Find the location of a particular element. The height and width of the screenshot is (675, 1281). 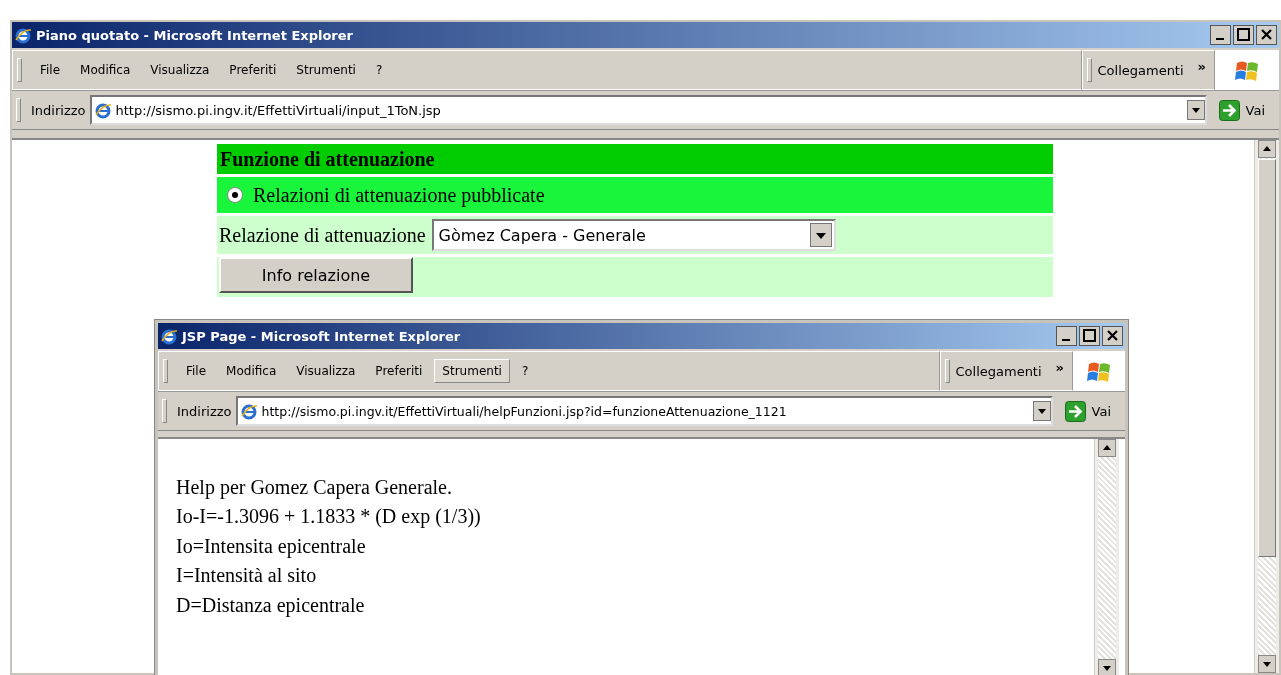

address-field: http://sismo.pi.ingv.it/EffettiVirtuali/input_1ToN.jsp is located at coordinates (648, 110).